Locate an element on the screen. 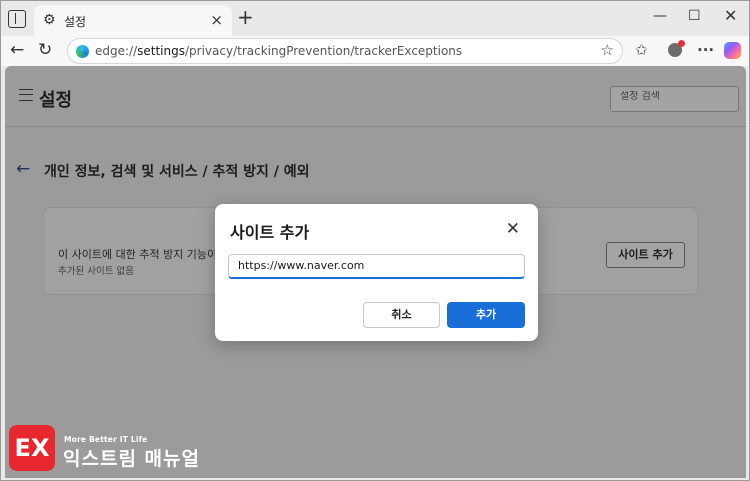 The width and height of the screenshot is (750, 481). copilot-icon is located at coordinates (732, 50).